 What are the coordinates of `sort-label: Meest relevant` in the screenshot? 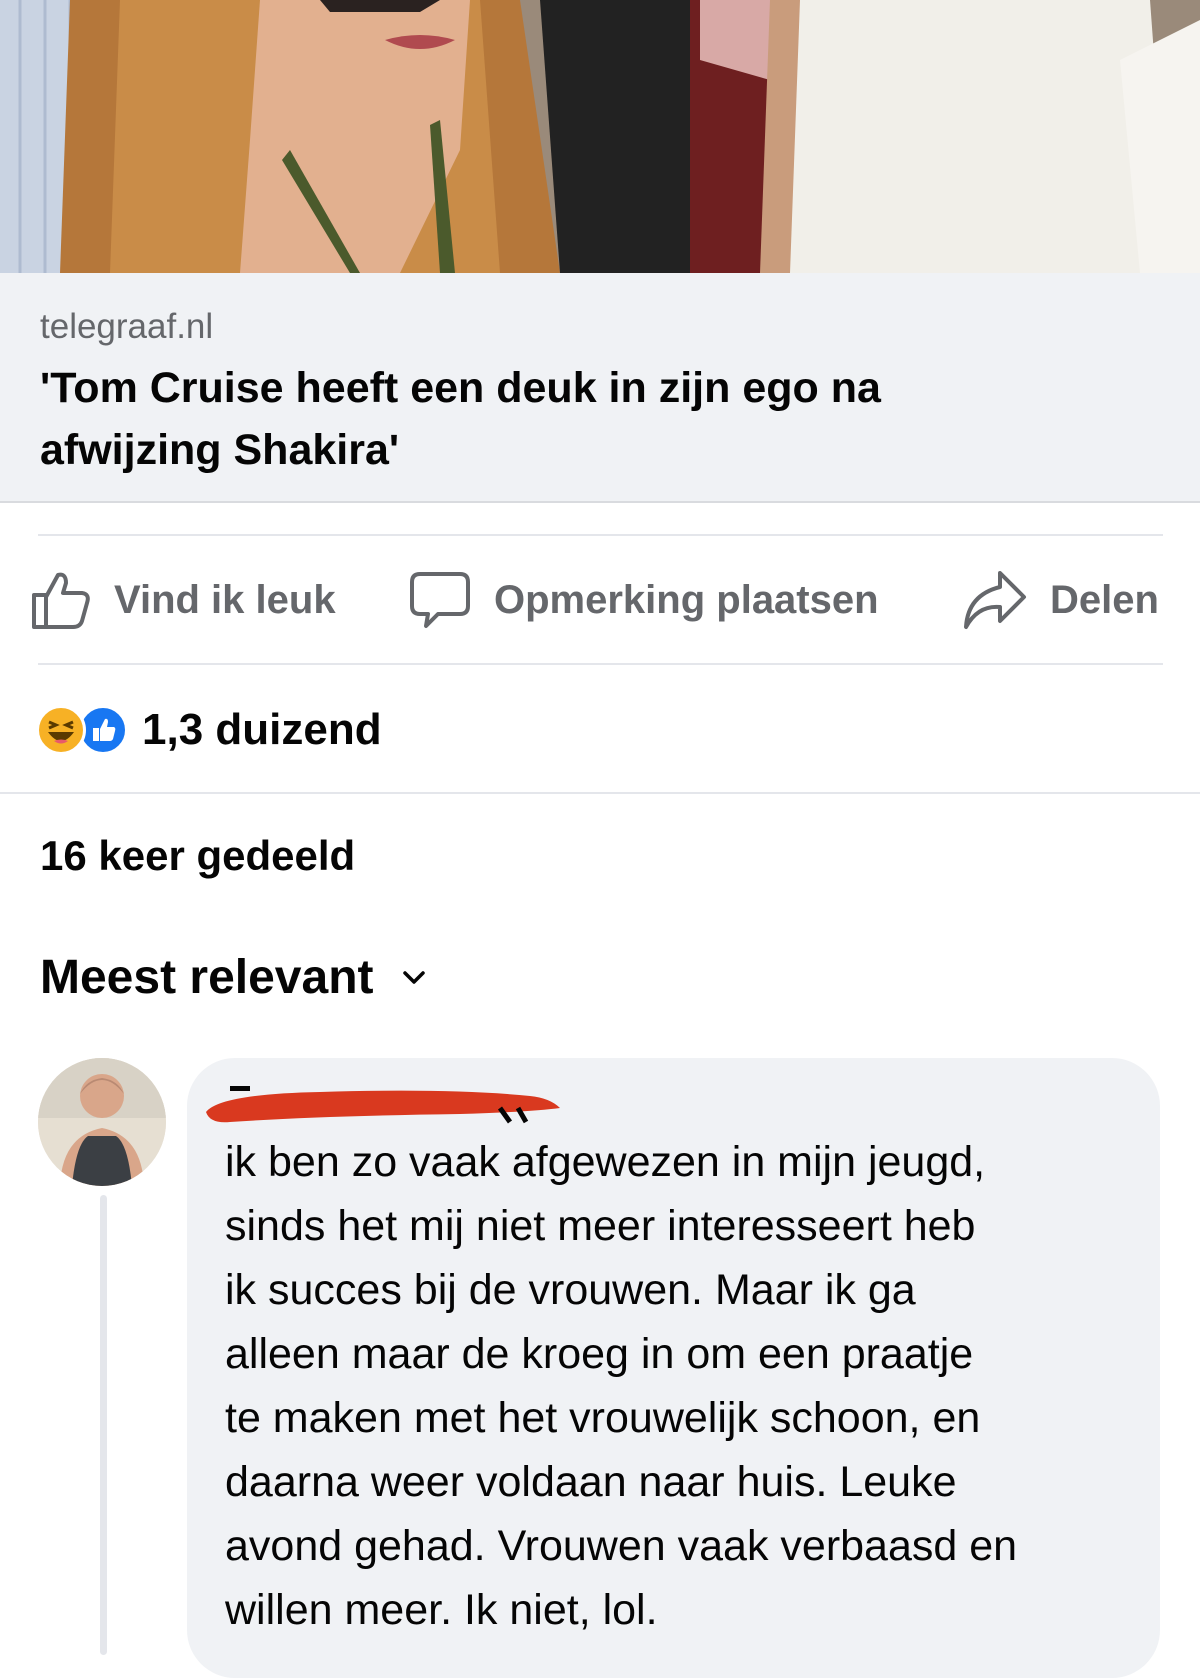 It's located at (207, 977).